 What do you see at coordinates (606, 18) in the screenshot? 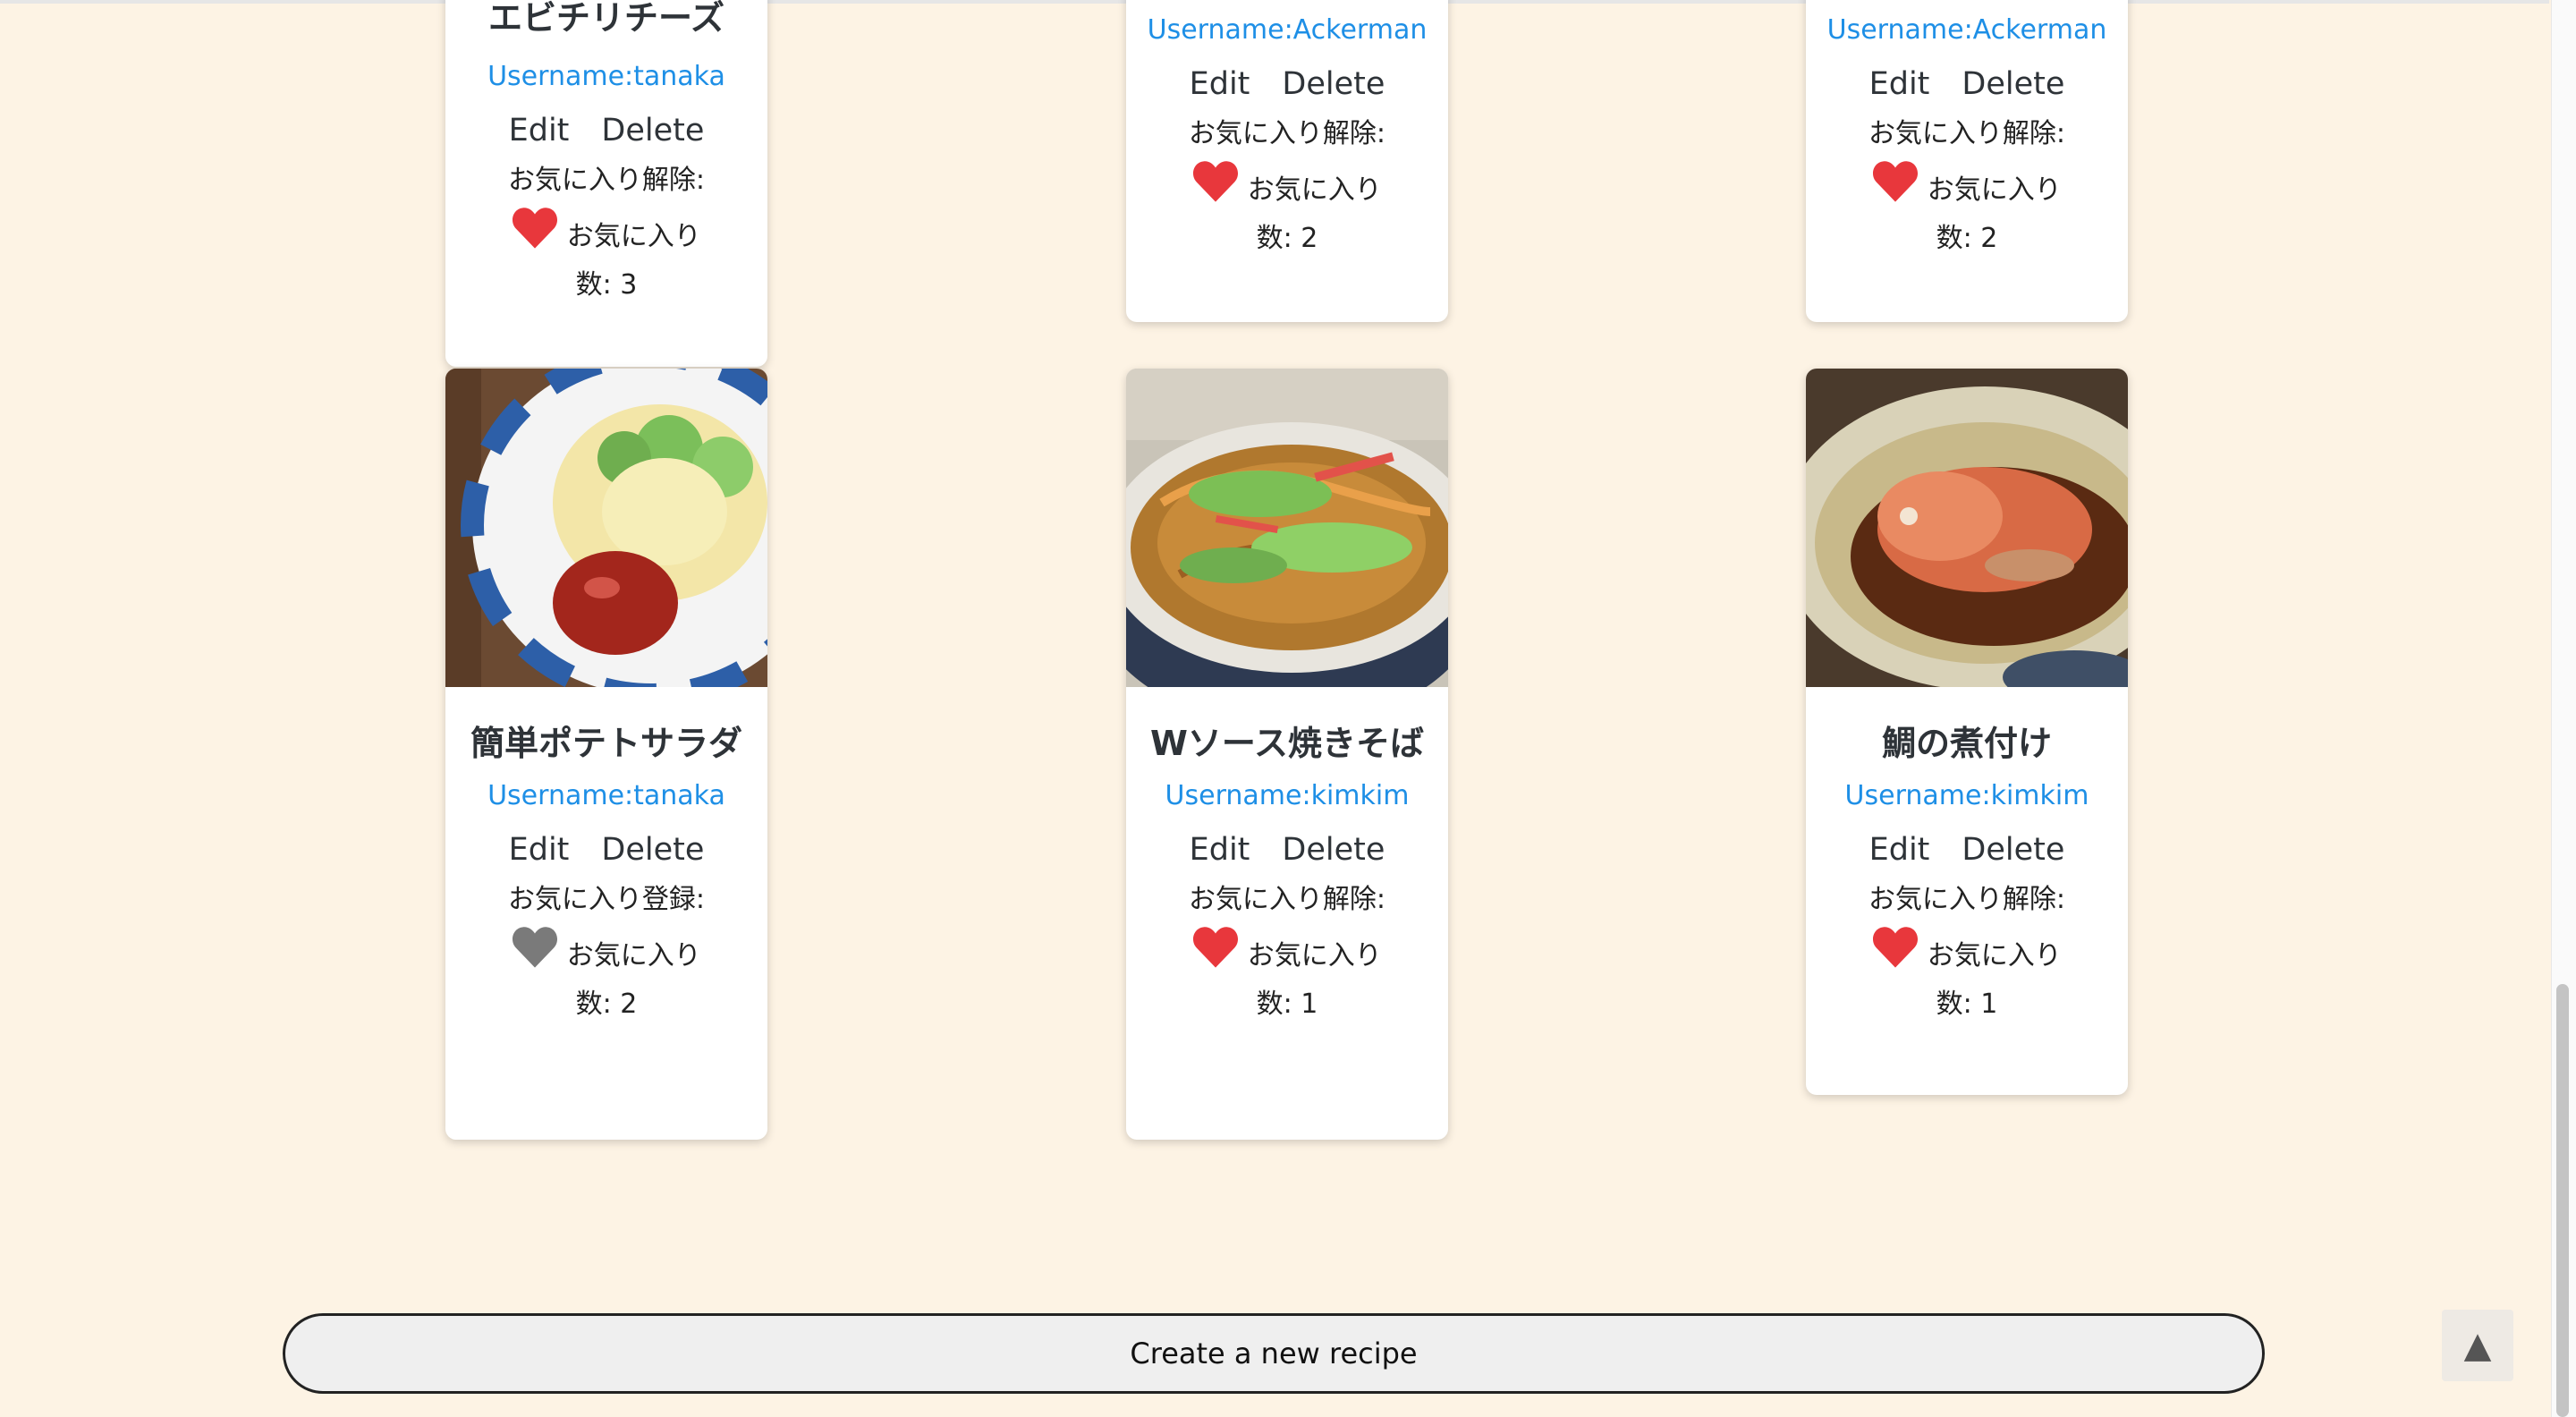
I see `recipe-title: エビチリチーズ` at bounding box center [606, 18].